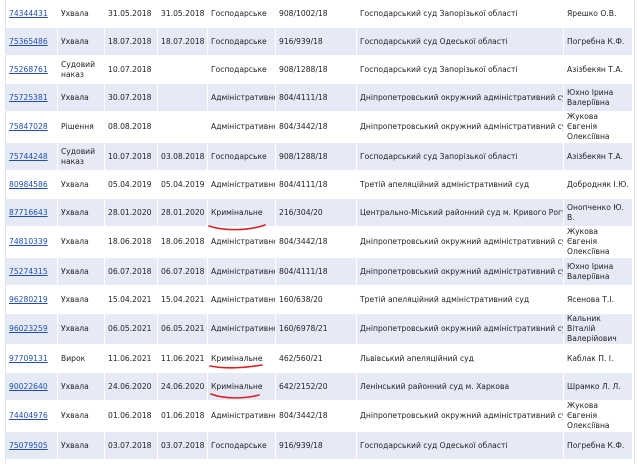 The width and height of the screenshot is (640, 464). I want to click on registration-date-cell: 28.01.2020, so click(131, 213).